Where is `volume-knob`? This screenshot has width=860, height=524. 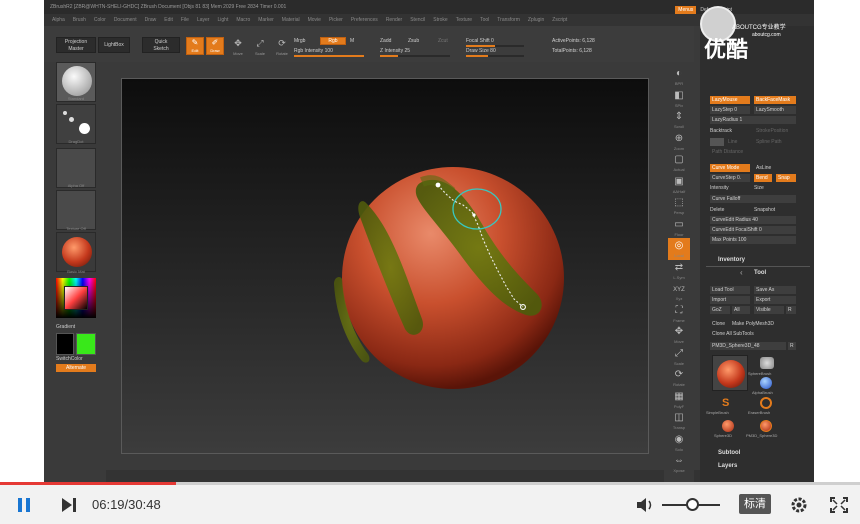 volume-knob is located at coordinates (692, 504).